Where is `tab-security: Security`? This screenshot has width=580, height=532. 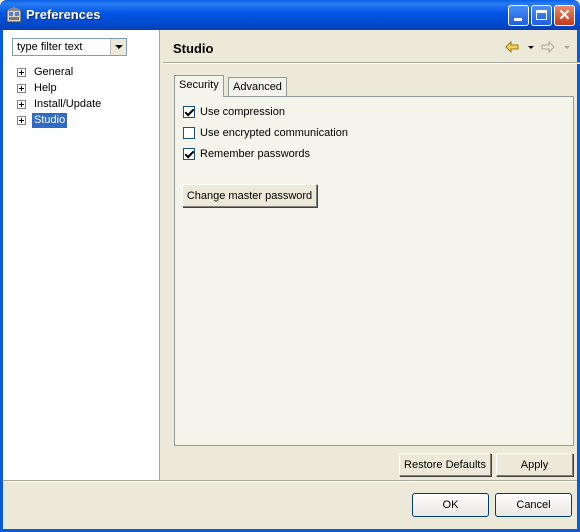 tab-security: Security is located at coordinates (199, 86).